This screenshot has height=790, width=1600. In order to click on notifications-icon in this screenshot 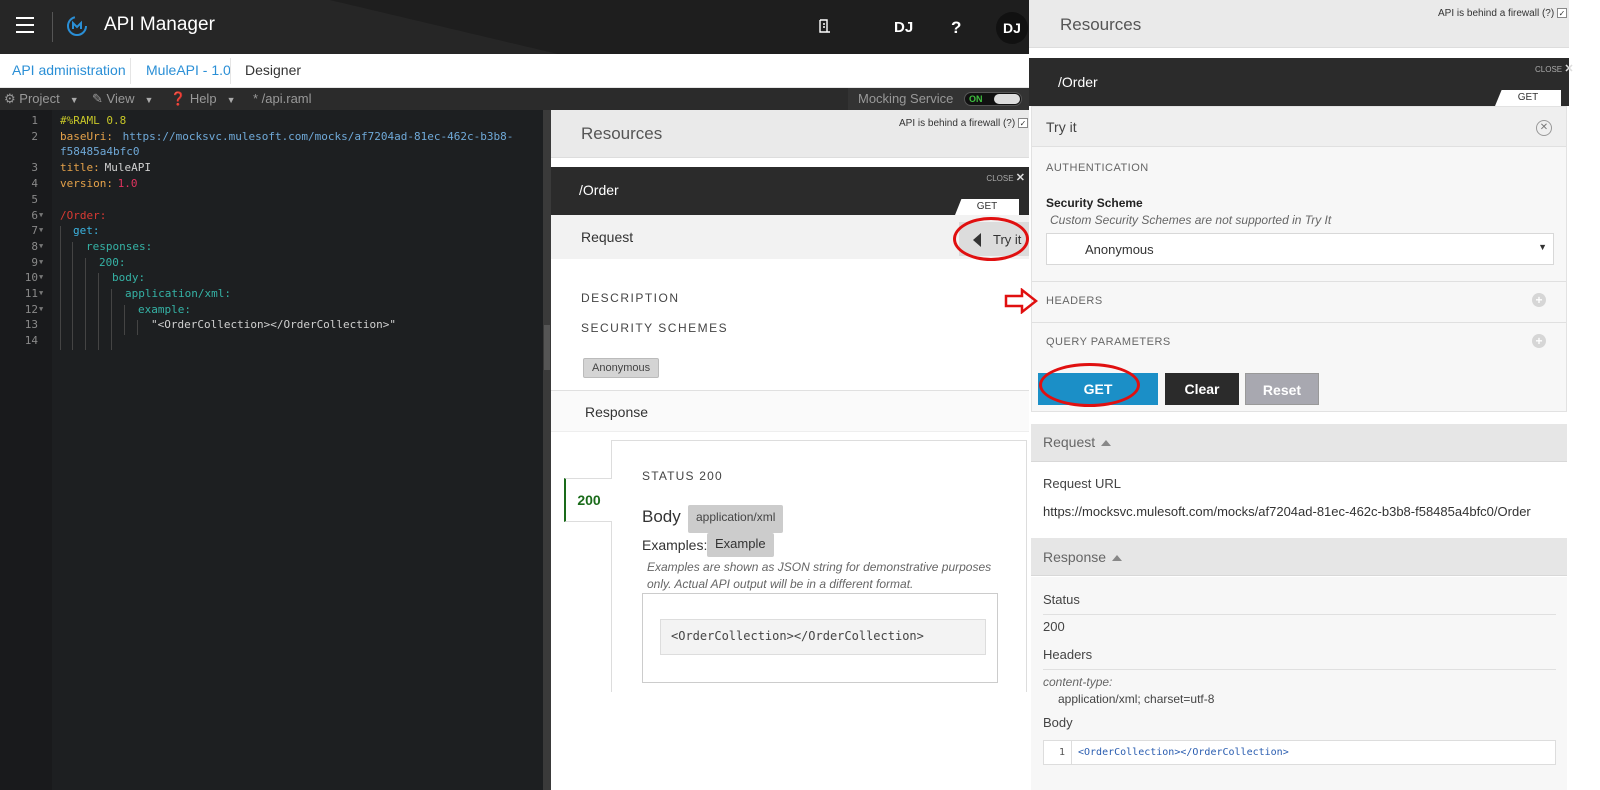, I will do `click(825, 26)`.